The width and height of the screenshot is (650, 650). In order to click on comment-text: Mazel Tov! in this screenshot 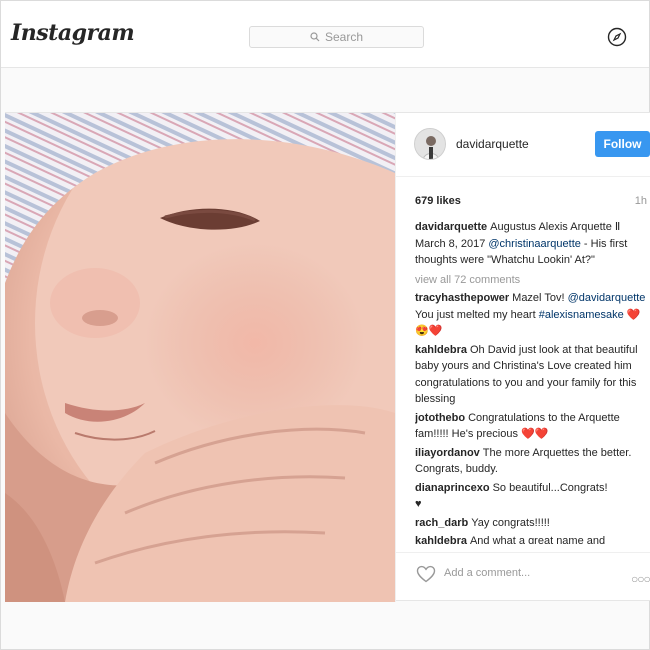, I will do `click(538, 298)`.